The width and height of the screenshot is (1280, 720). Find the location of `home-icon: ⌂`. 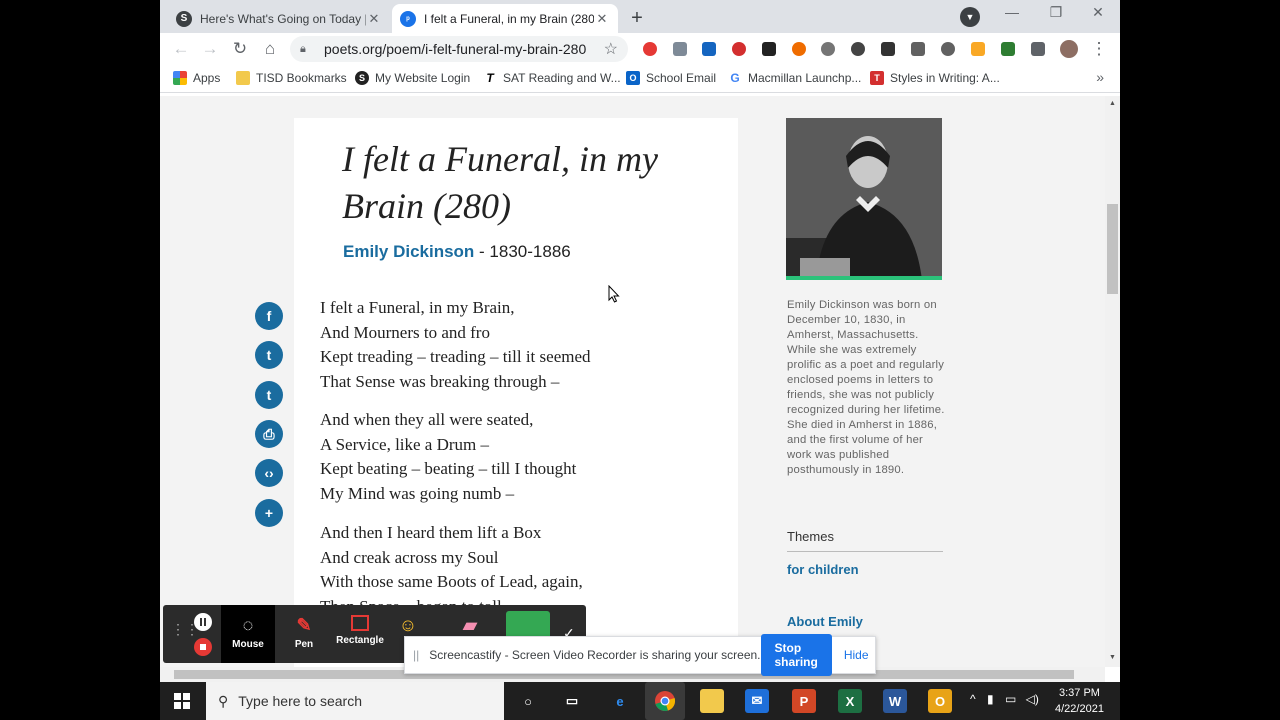

home-icon: ⌂ is located at coordinates (270, 49).